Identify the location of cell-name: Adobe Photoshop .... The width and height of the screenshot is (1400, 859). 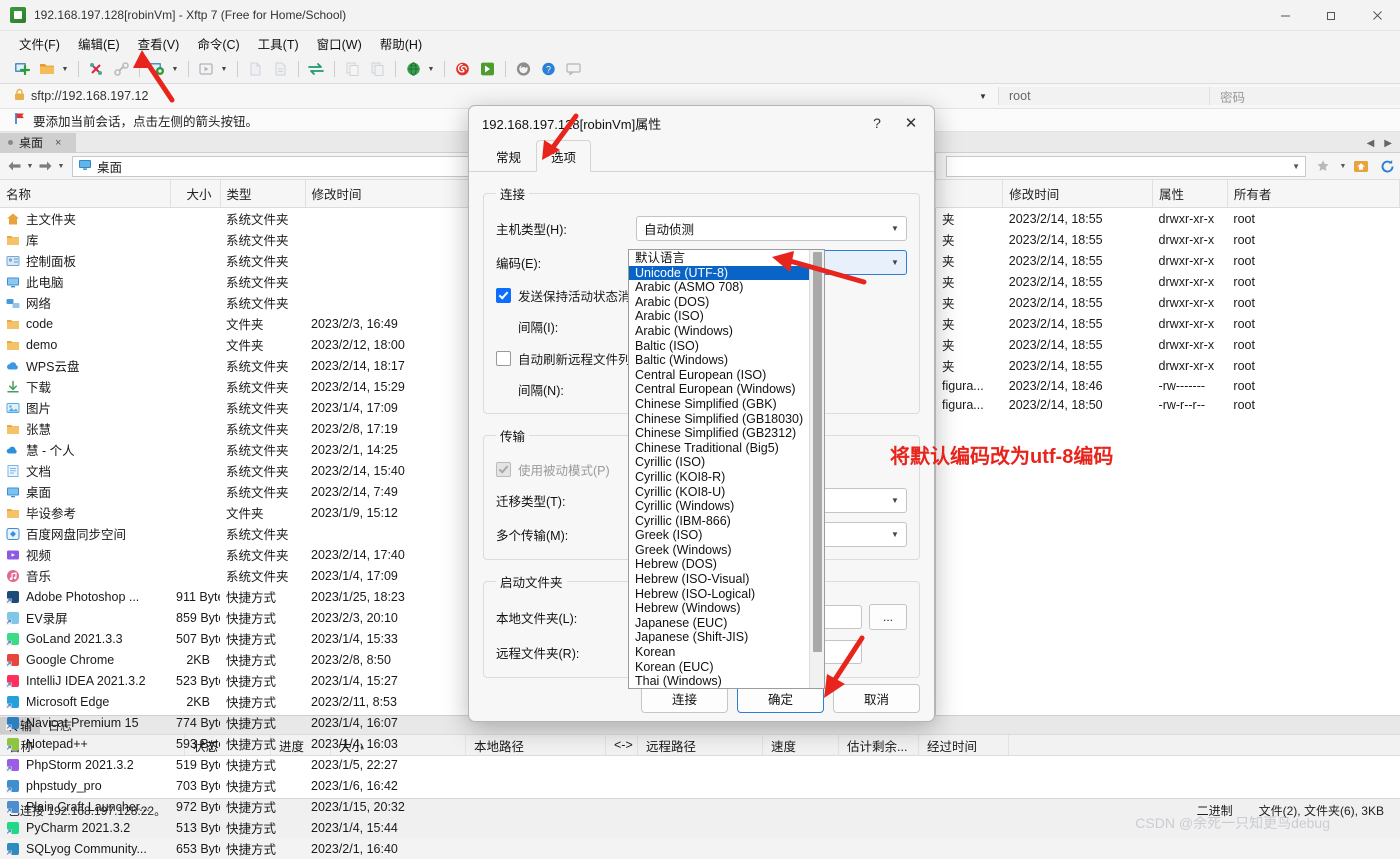
(85, 596).